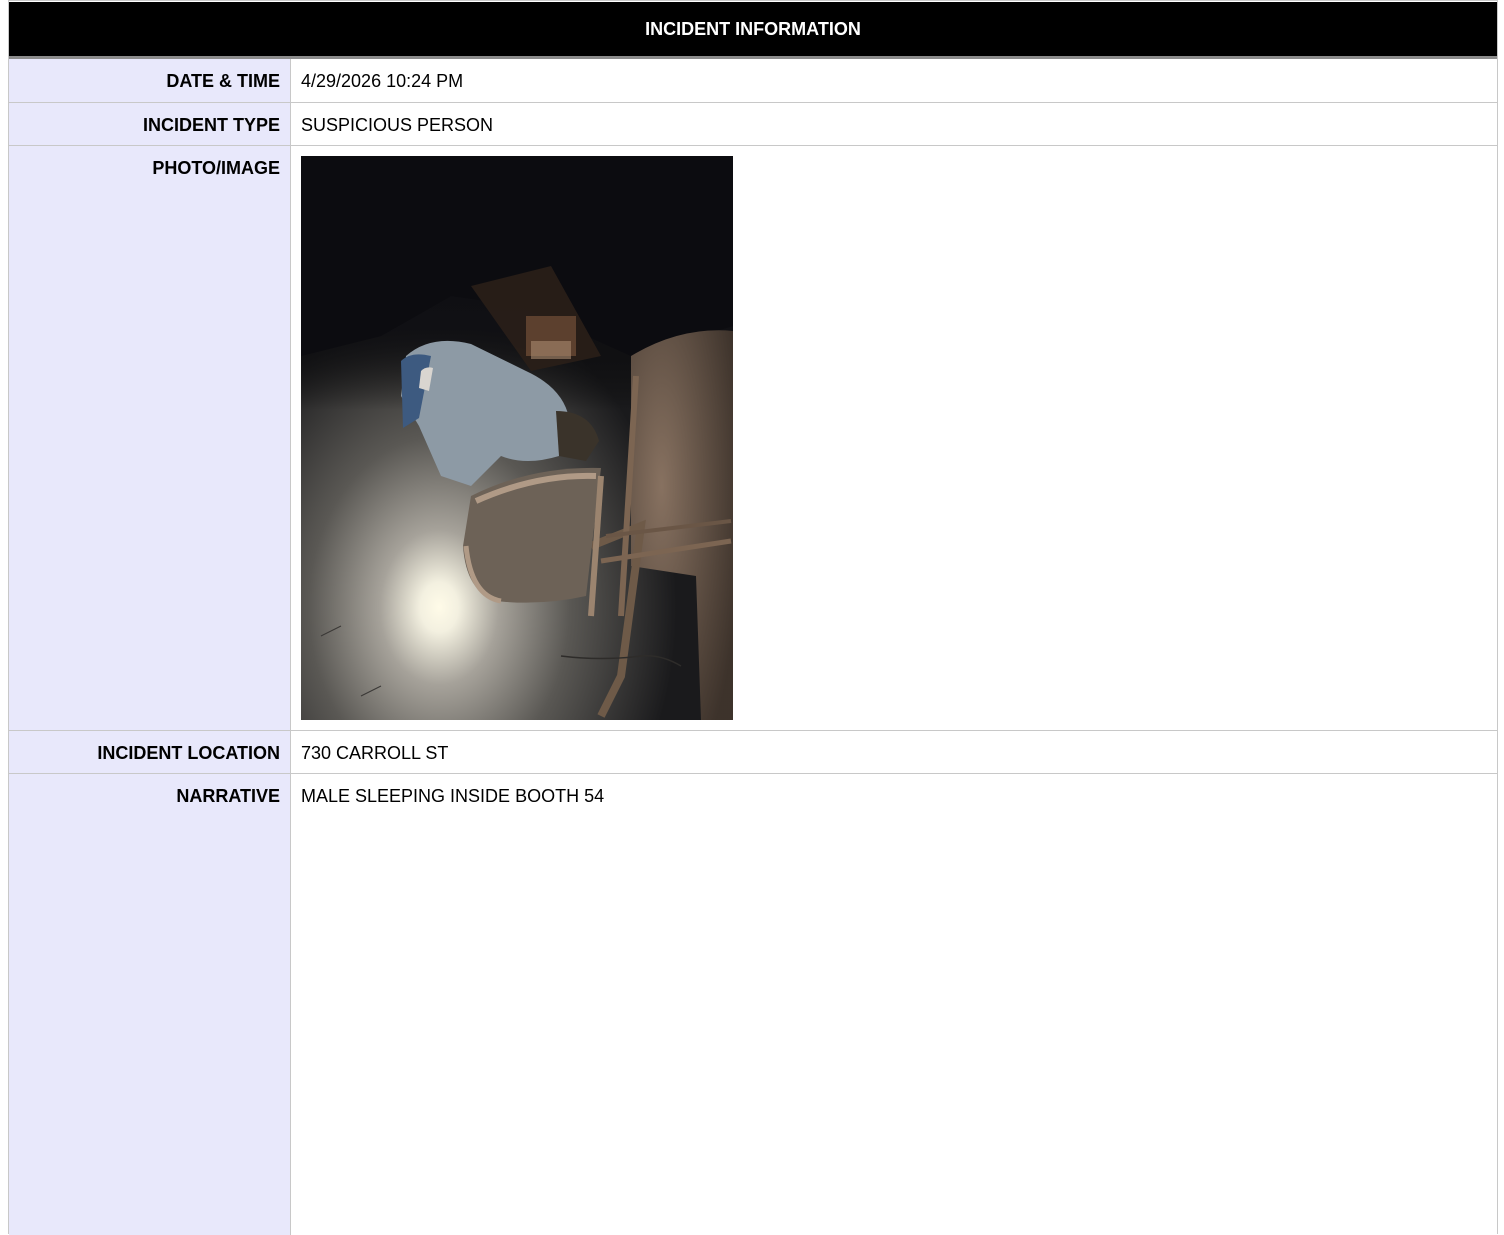  Describe the element at coordinates (753, 30) in the screenshot. I see `incident-header: INCIDENT INFORMATION` at that location.